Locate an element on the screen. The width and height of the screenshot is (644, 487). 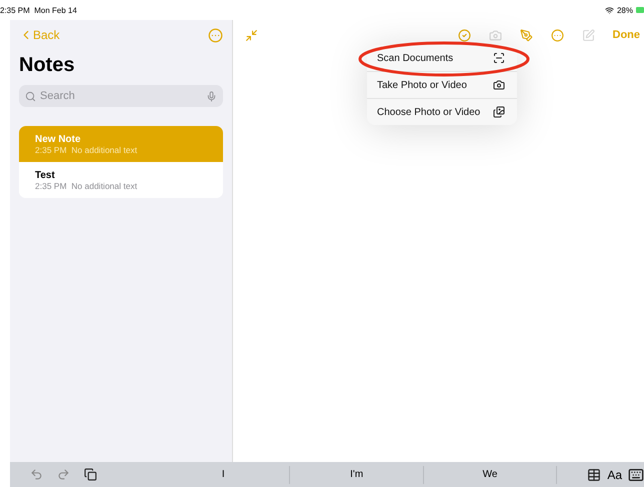
suggestion-button: I is located at coordinates (223, 475).